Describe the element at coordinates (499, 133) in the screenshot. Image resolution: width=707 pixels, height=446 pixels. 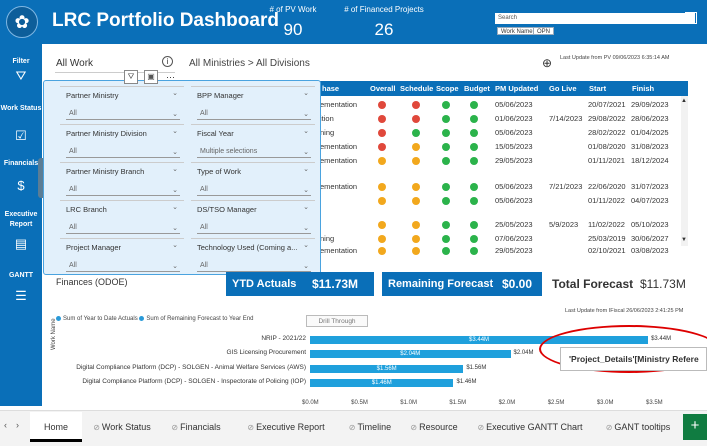
I see `table-row: ning 05/06/2023 28/02/2022 01/04/2025` at that location.